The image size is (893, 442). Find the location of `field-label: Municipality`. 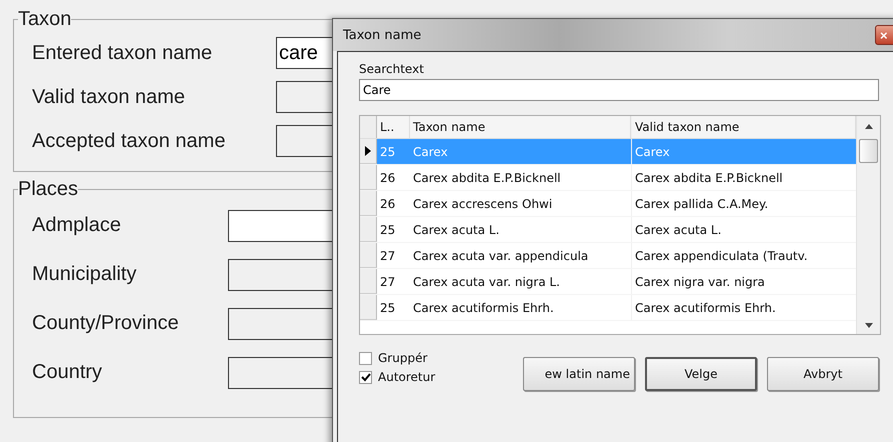

field-label: Municipality is located at coordinates (85, 274).